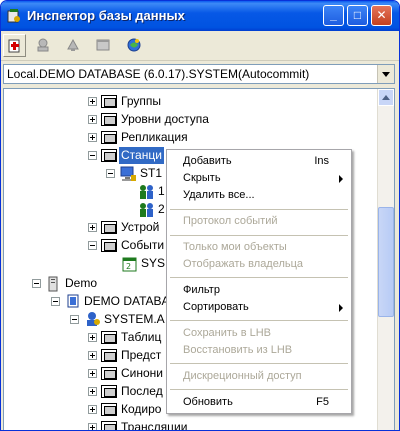 The image size is (400, 431). I want to click on menu-item-discretionary-access: Дискреционный доступ, so click(259, 376).